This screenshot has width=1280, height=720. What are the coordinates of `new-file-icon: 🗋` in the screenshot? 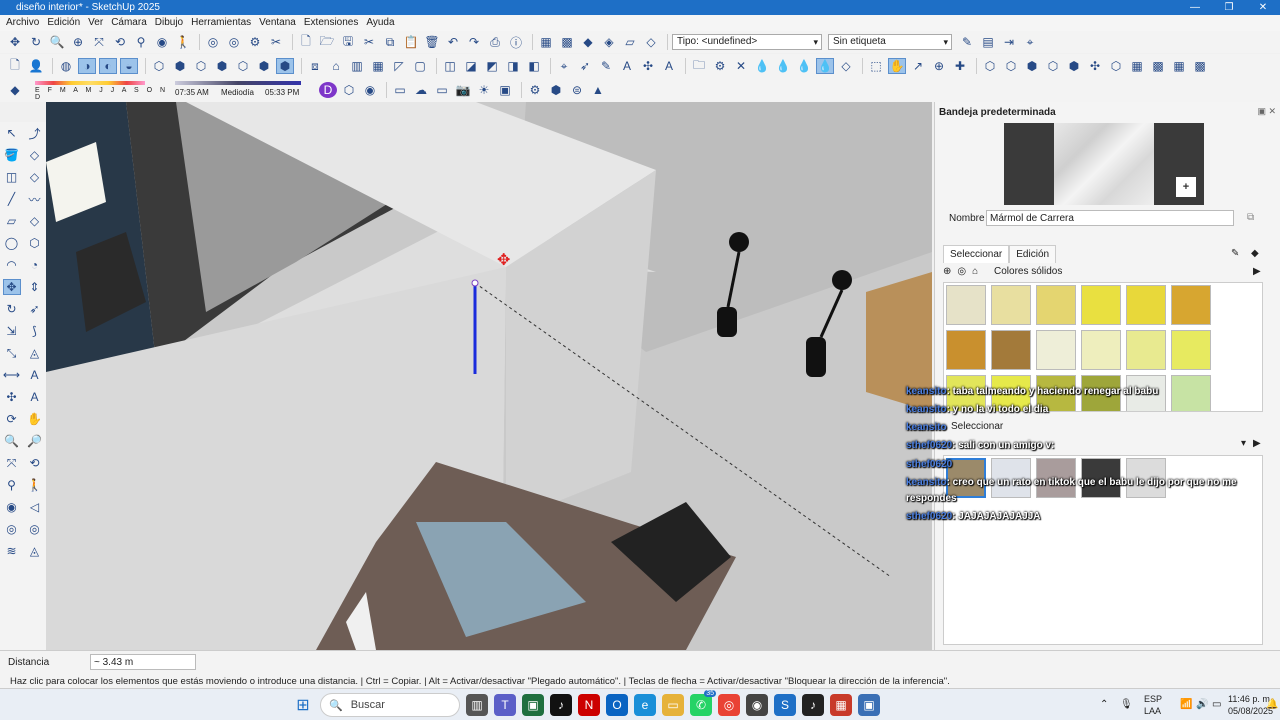 It's located at (306, 42).